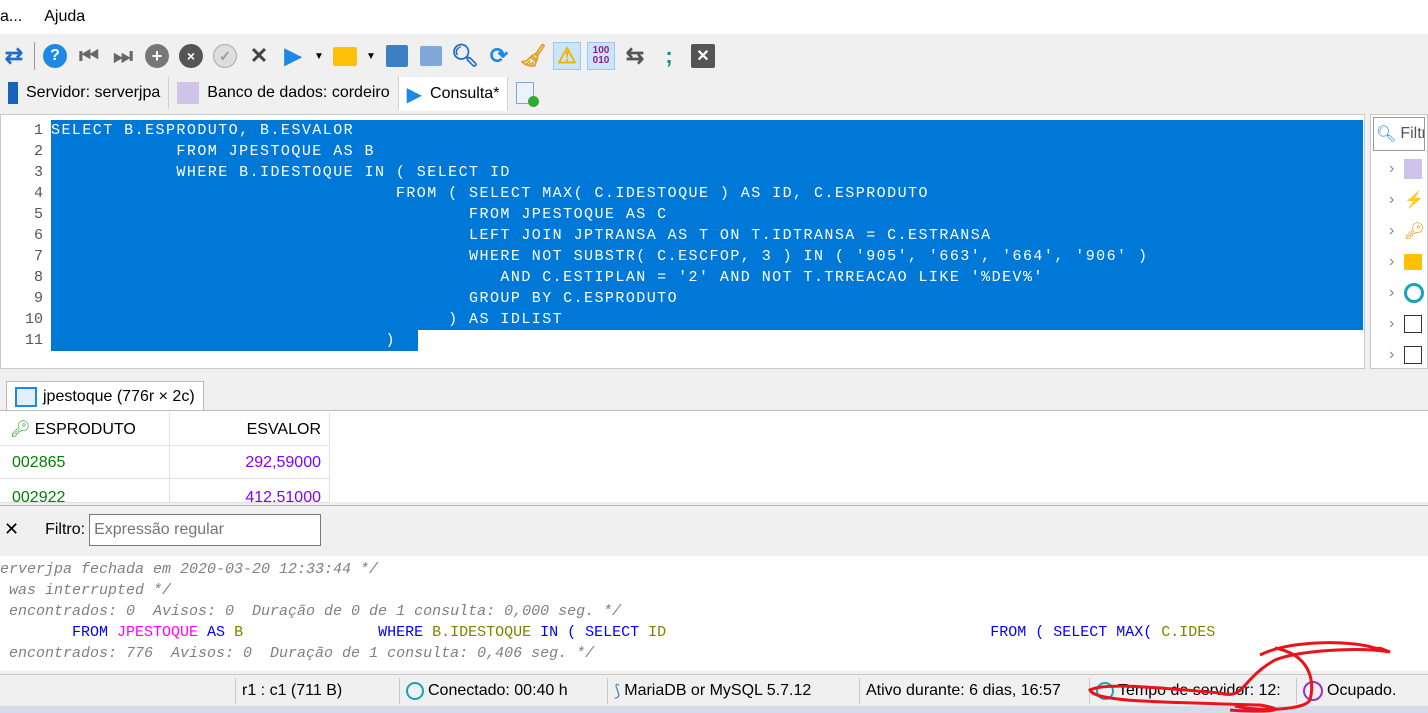 This screenshot has height=713, width=1428. Describe the element at coordinates (963, 690) in the screenshot. I see `uptime-text: Ativo durante: 6 dias, 16:57` at that location.